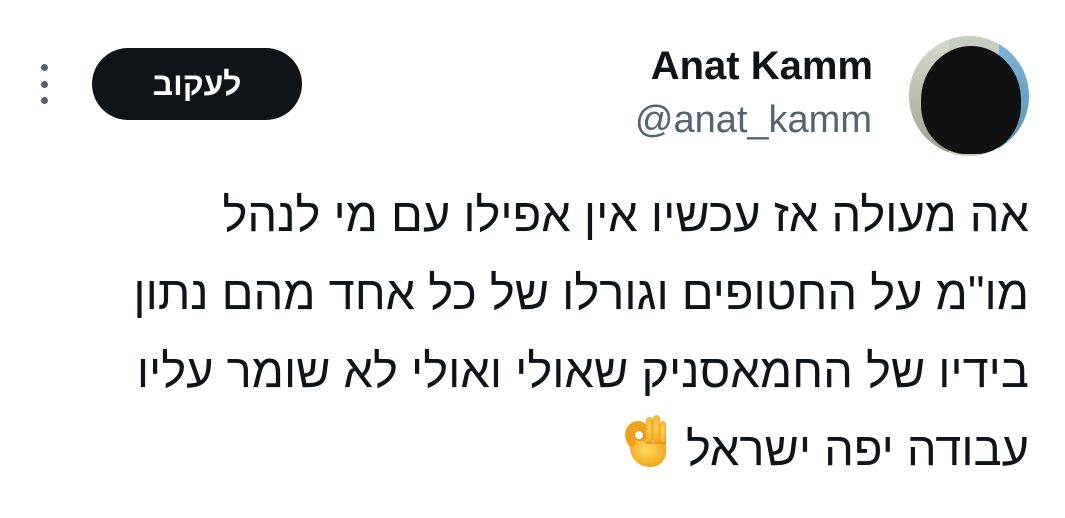 This screenshot has height=518, width=1065. Describe the element at coordinates (857, 448) in the screenshot. I see `tweet-line-text: עבודה יפה ישראל` at that location.